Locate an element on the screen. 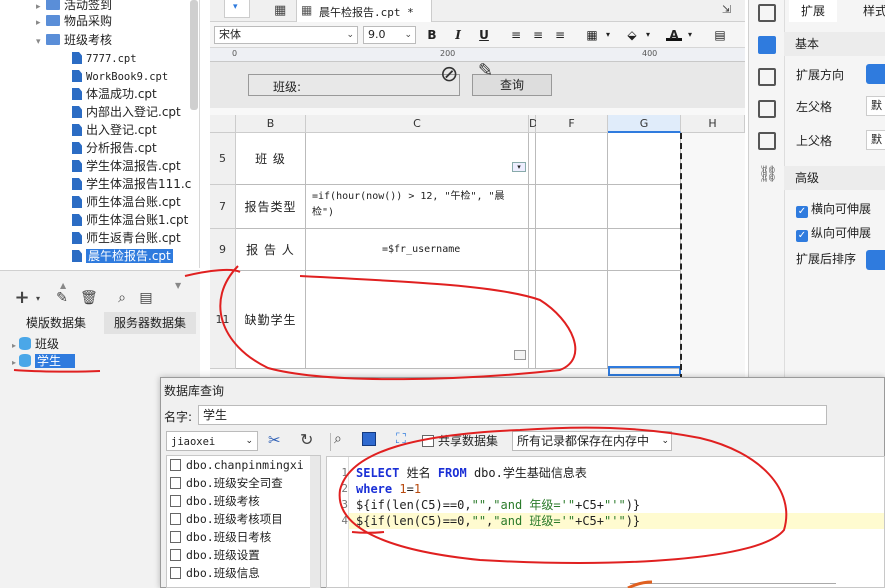 This screenshot has width=885, height=588. annotation-underline-dataset is located at coordinates (57, 371).